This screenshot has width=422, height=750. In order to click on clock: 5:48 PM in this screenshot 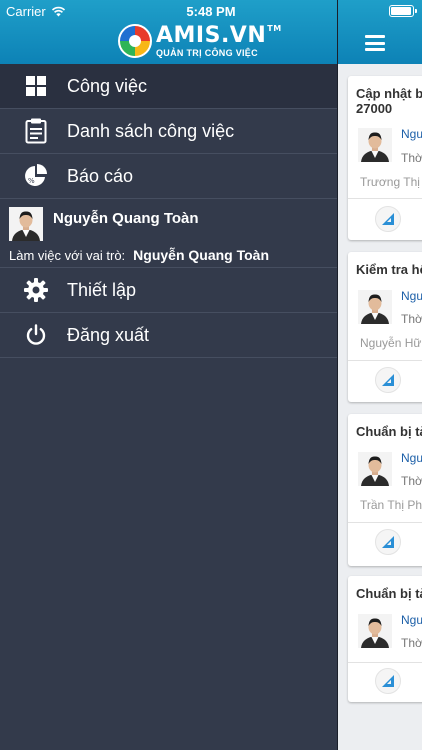, I will do `click(211, 11)`.